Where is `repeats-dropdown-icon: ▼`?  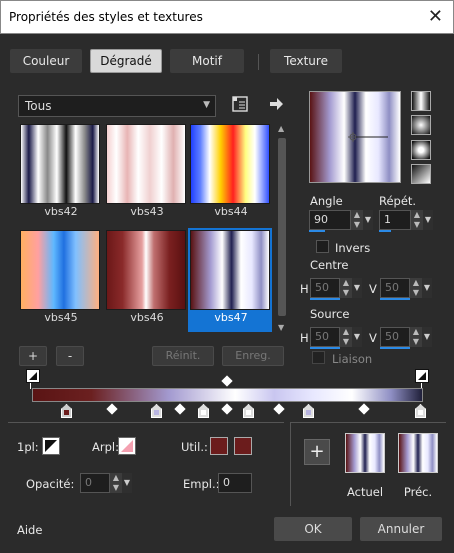 repeats-dropdown-icon: ▼ is located at coordinates (428, 220).